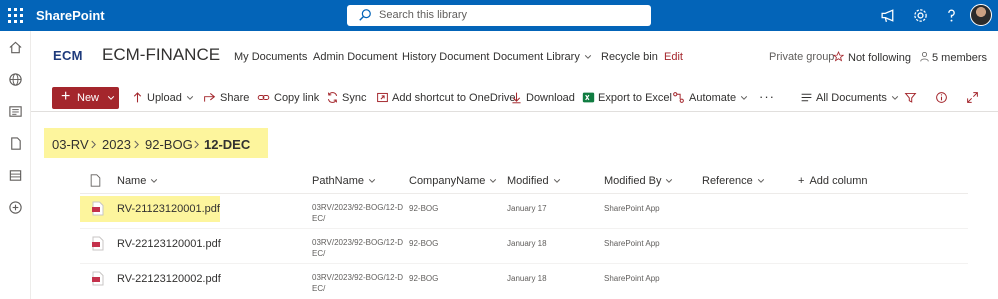 Image resolution: width=998 pixels, height=299 pixels. I want to click on nav-history-document: History Document, so click(445, 57).